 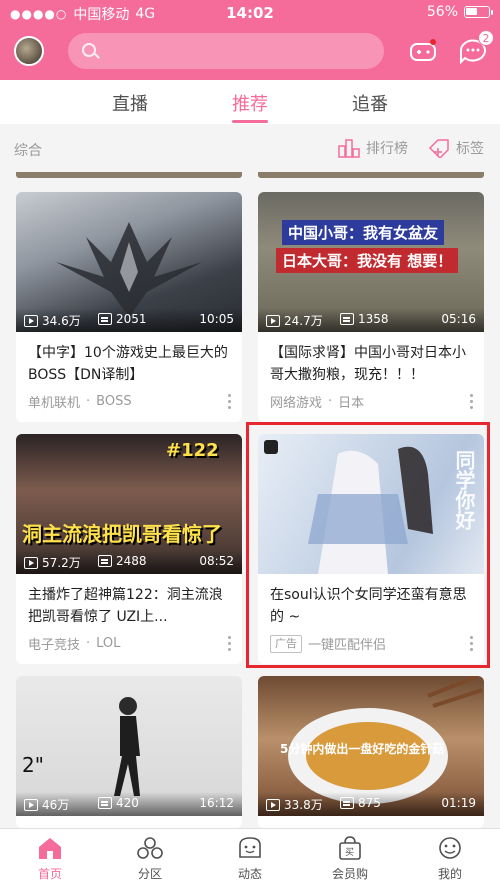 I want to click on home-icon, so click(x=50, y=848).